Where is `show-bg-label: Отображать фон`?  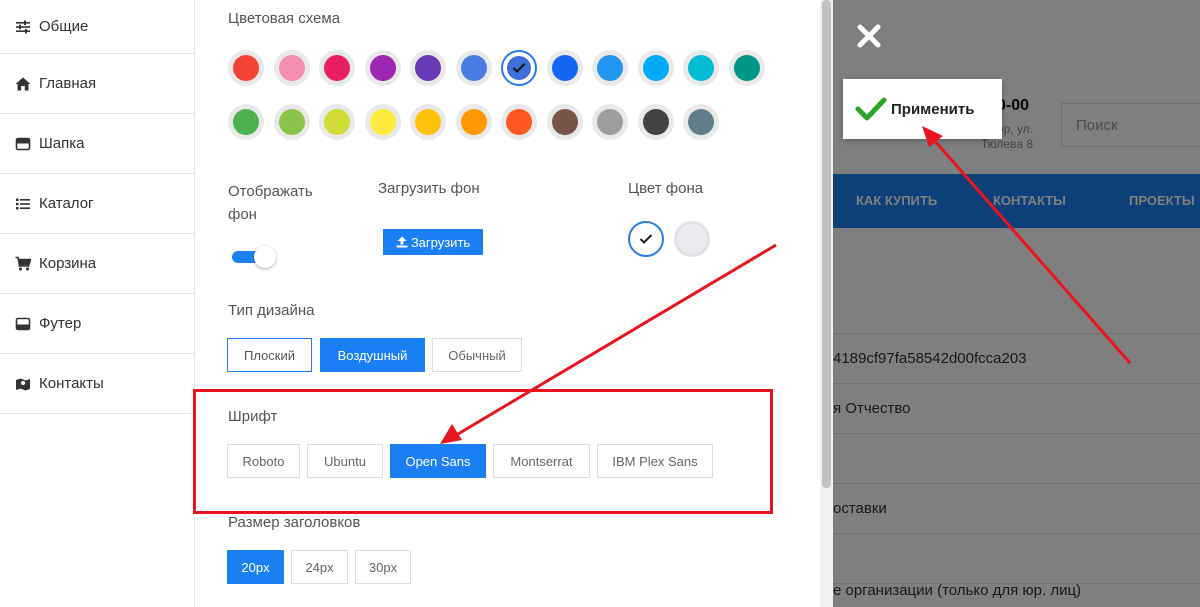 show-bg-label: Отображать фон is located at coordinates (270, 203).